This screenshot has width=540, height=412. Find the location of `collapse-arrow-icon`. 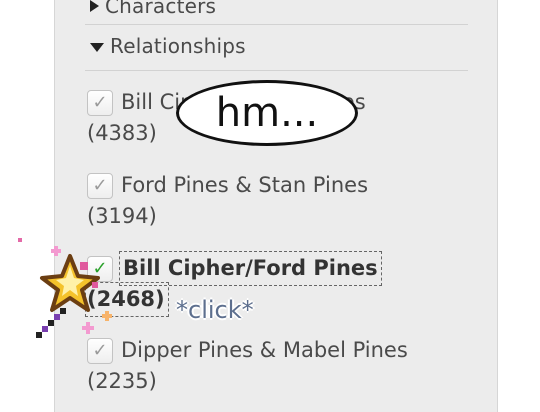

collapse-arrow-icon is located at coordinates (97, 47).